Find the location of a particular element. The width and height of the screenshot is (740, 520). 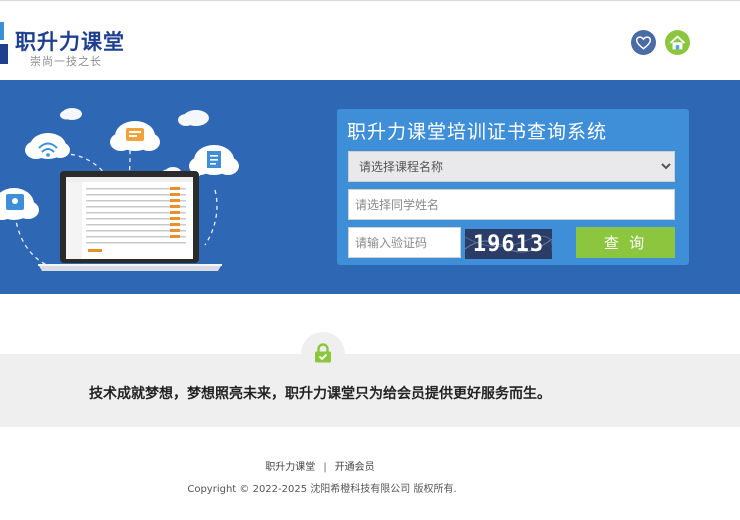

chat-cloud-icon is located at coordinates (135, 136).